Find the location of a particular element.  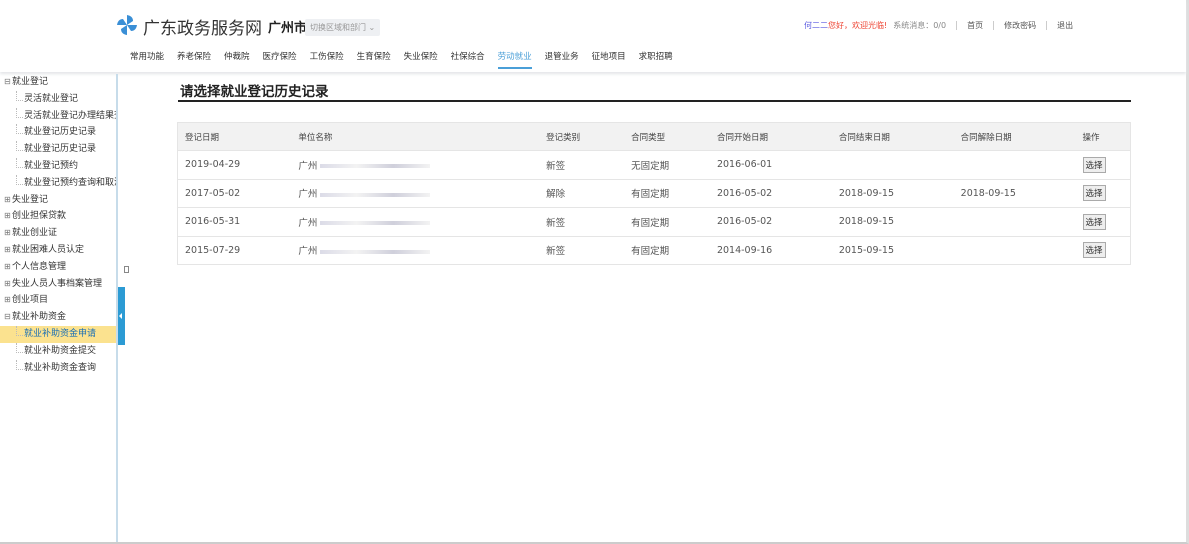

user-bar: 何二二 您好，欢迎光临! 系统消息：0/0 首页 修改密码 退出 is located at coordinates (938, 25).